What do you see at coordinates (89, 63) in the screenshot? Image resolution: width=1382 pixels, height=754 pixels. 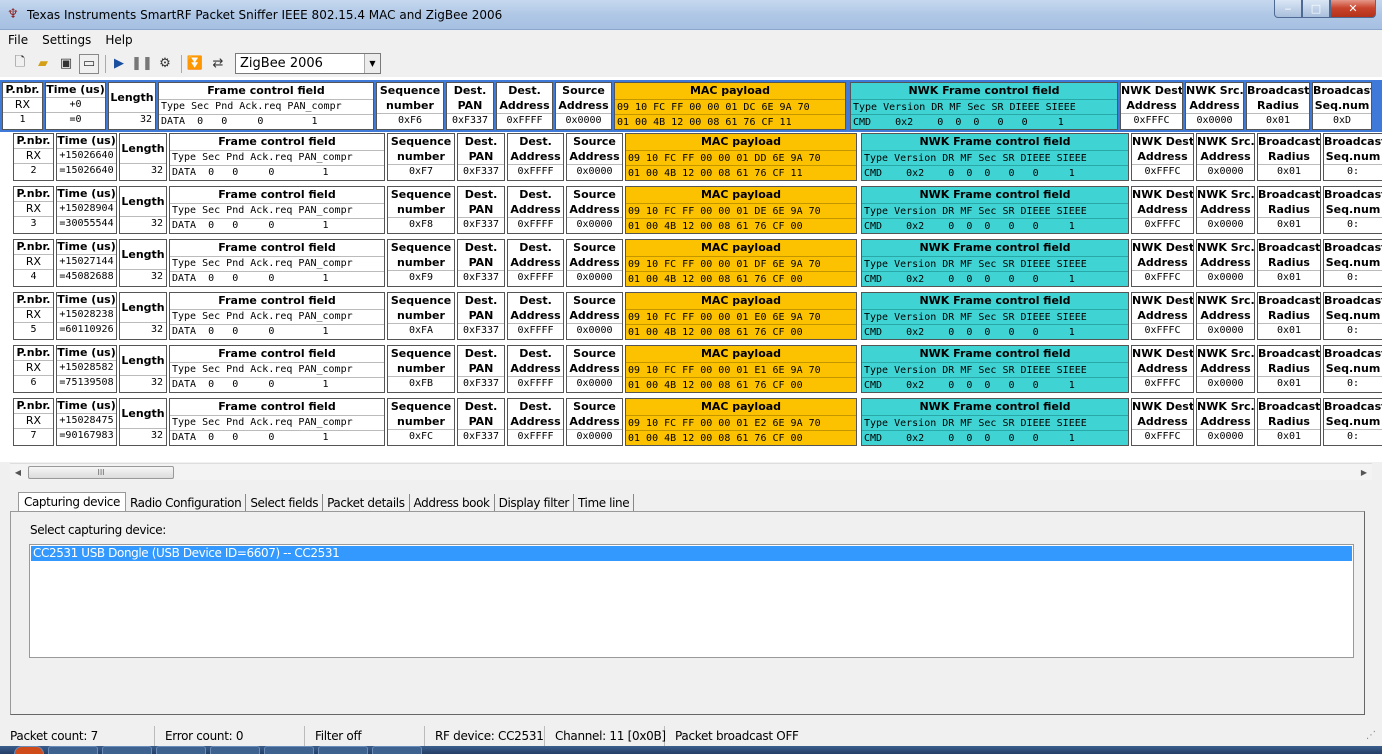 I see `clear-icon: ▭` at bounding box center [89, 63].